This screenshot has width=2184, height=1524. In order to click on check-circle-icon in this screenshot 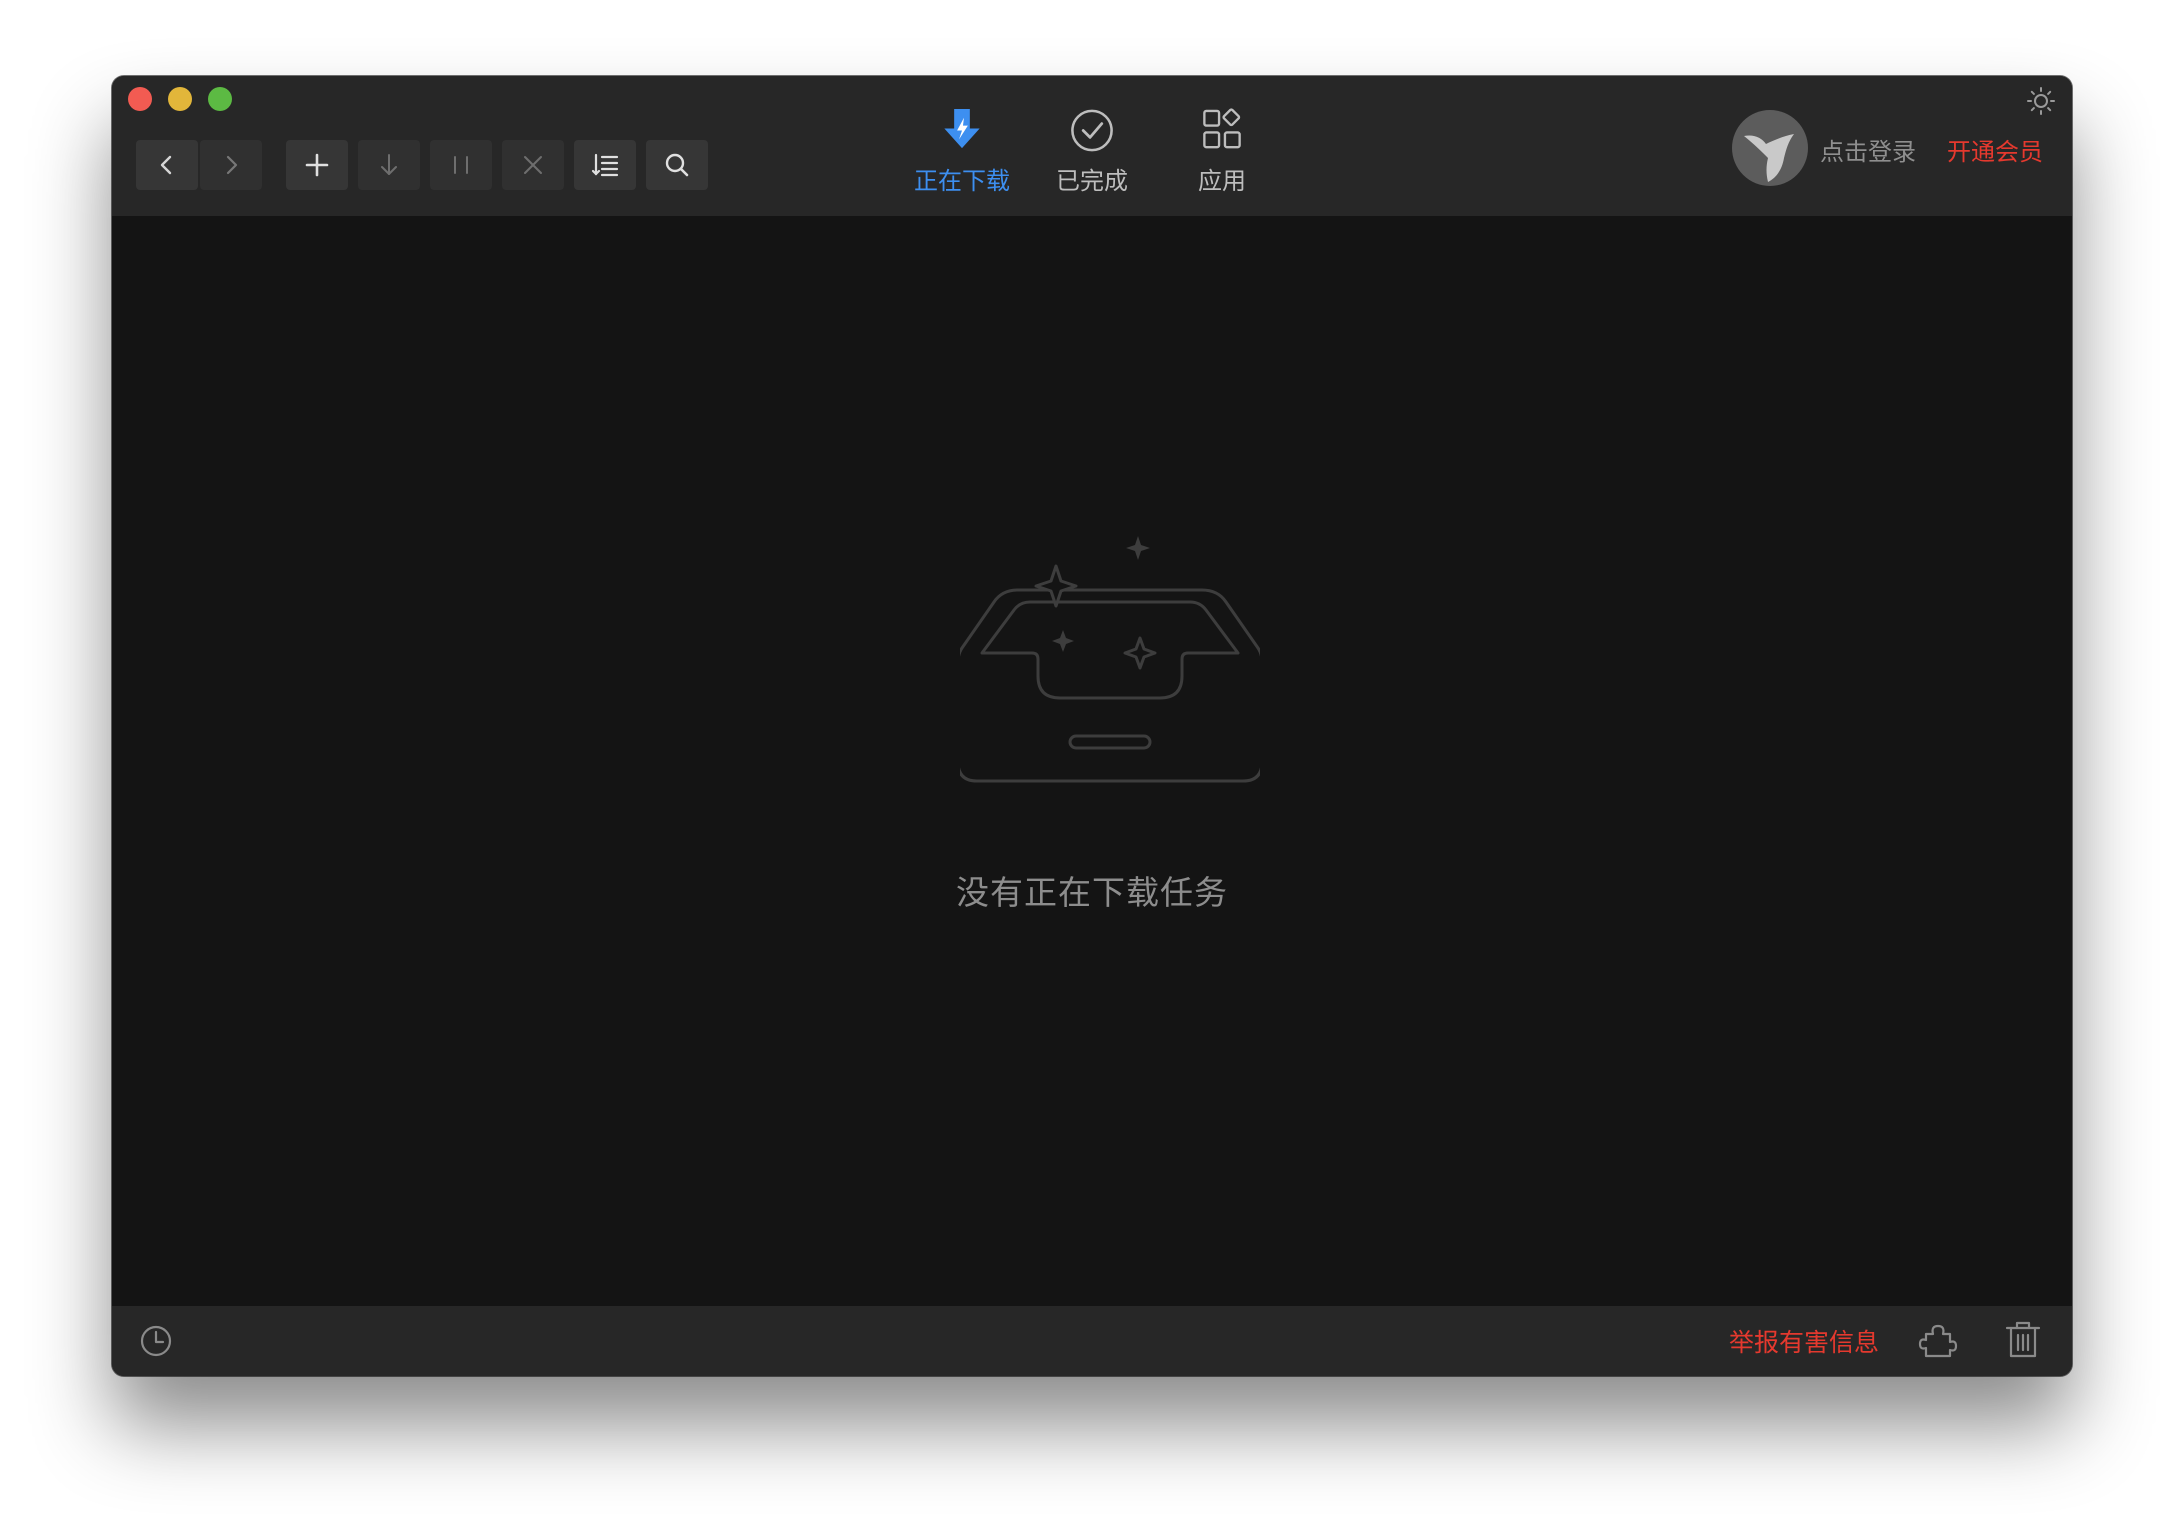, I will do `click(1092, 130)`.